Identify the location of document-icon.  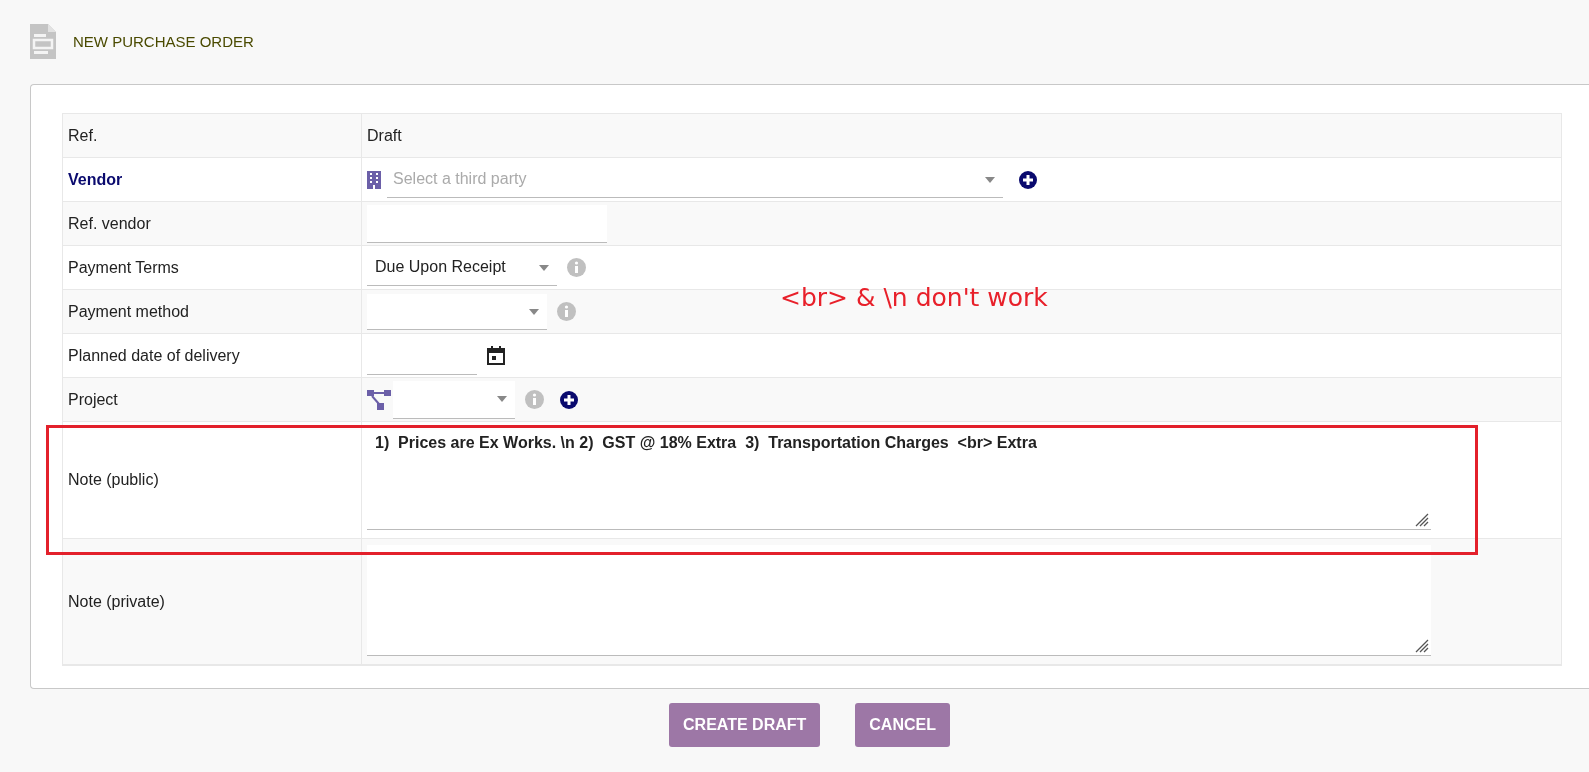
(43, 41).